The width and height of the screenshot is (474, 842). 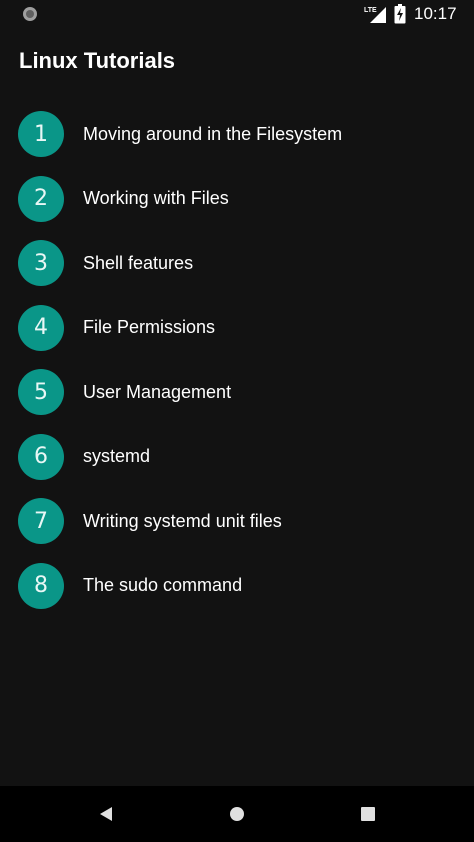 I want to click on list-item: 4 File Permissions, so click(x=237, y=328).